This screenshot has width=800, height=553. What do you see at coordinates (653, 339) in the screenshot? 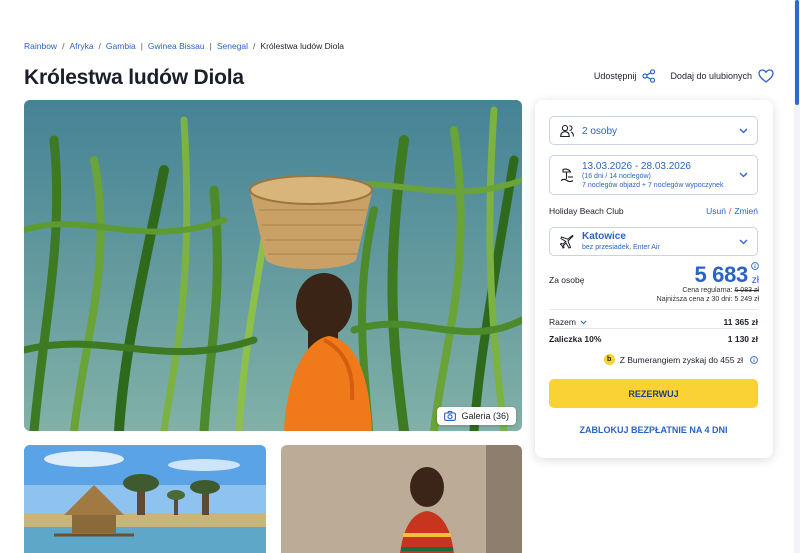
I see `deposit-row: Zaliczka 10% 1 130 zł` at bounding box center [653, 339].